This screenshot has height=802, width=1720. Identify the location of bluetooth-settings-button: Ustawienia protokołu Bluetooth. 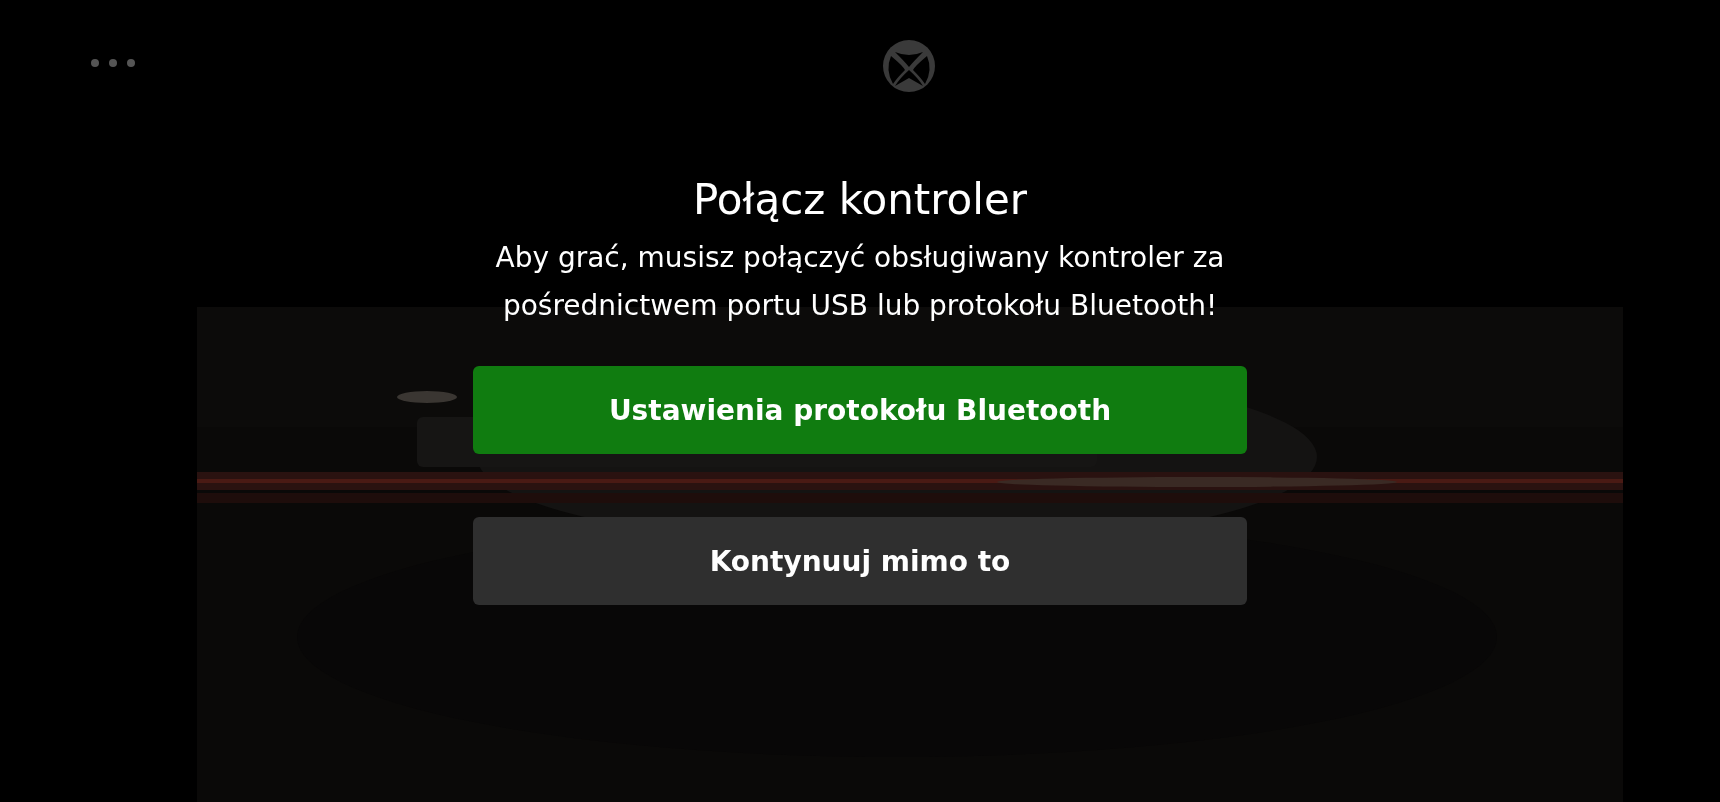
(860, 410).